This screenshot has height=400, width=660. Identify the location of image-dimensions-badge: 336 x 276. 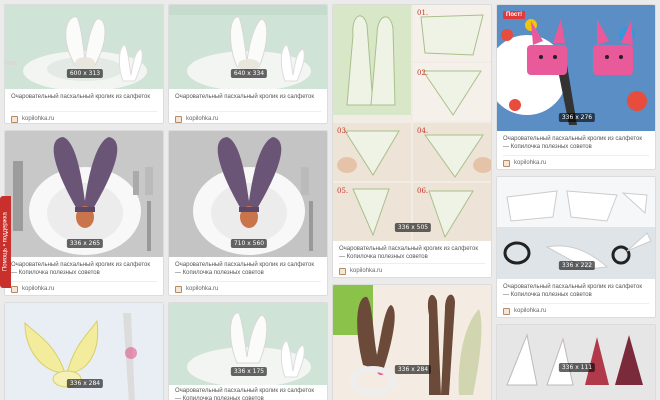
(577, 117).